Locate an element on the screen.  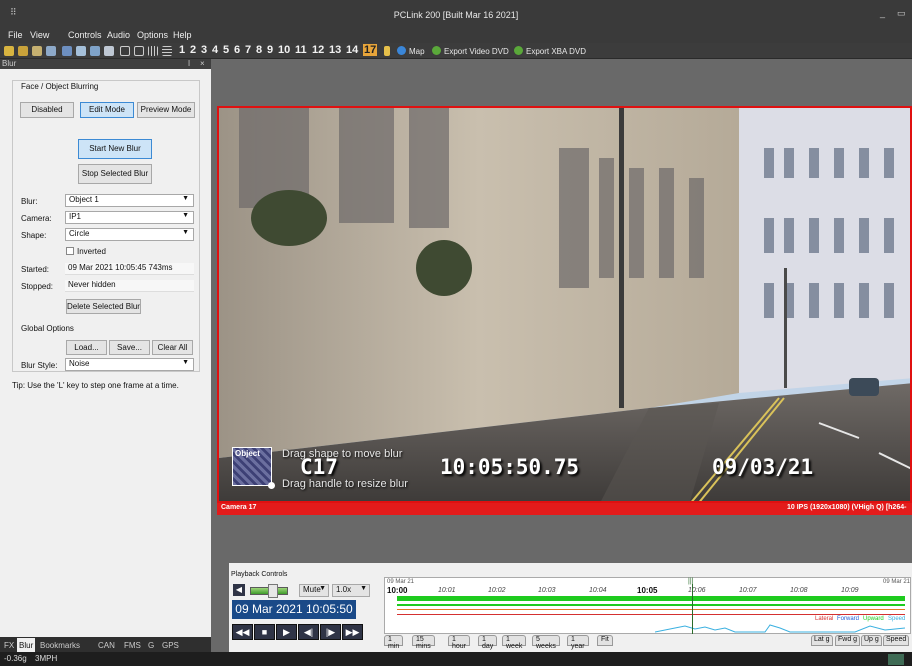
print-icon is located at coordinates (109, 51).